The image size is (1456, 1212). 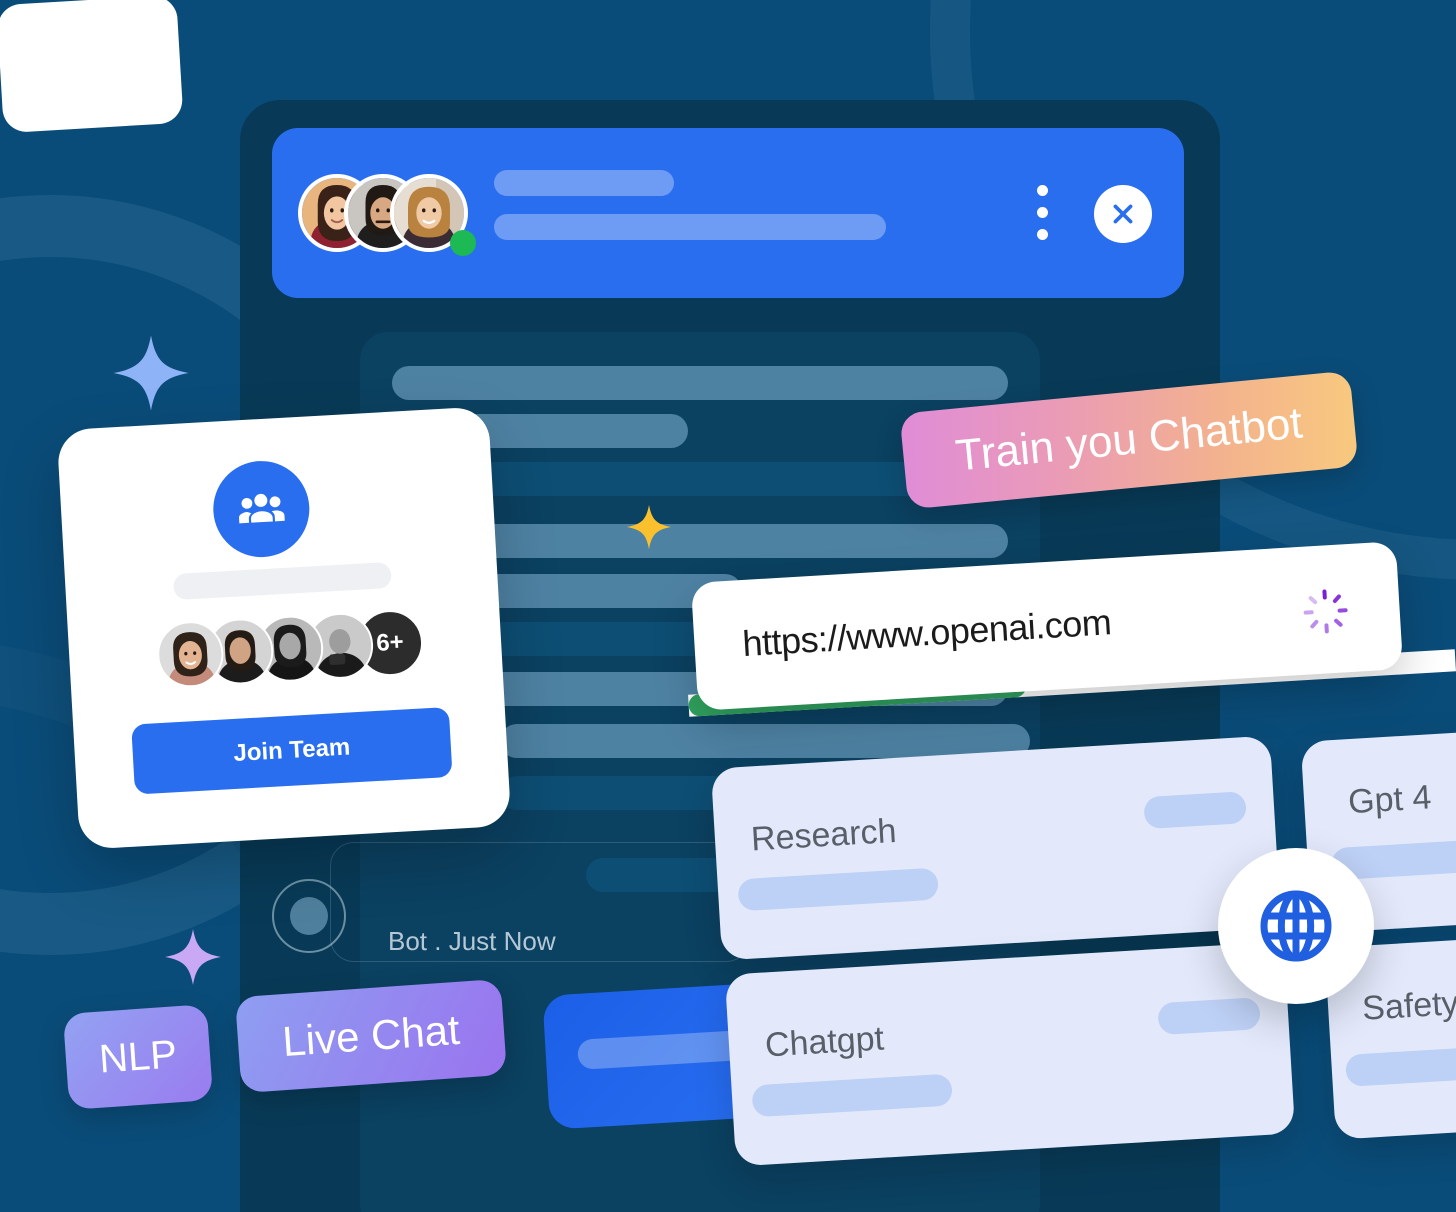 I want to click on badge-label: Live Chat, so click(x=371, y=1035).